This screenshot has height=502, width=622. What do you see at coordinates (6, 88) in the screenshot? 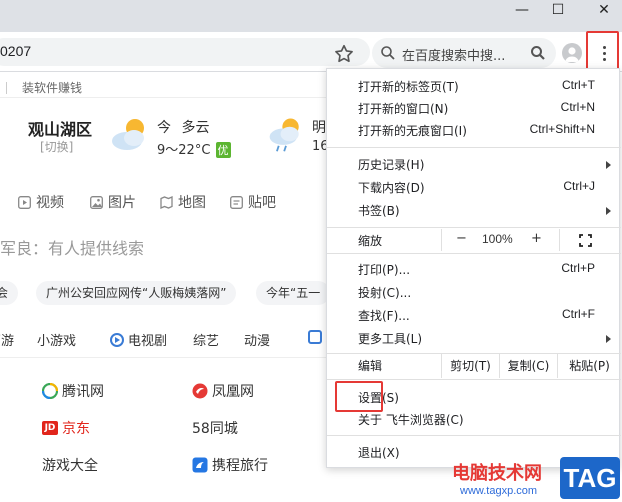
I see `divider` at bounding box center [6, 88].